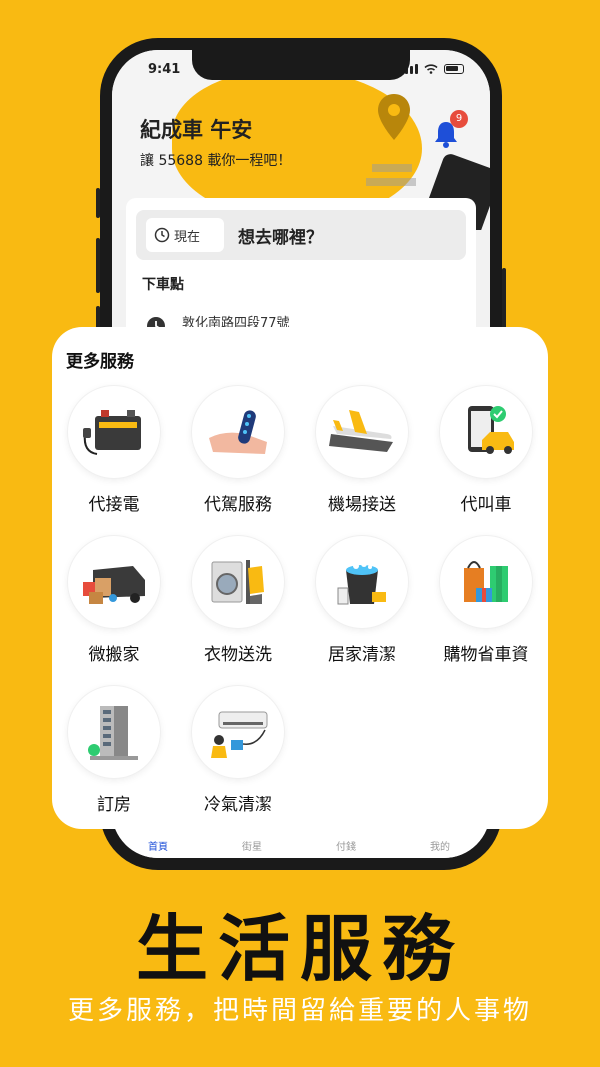 This screenshot has width=600, height=1067. I want to click on service-ac-cleaning: 冷氣清潔, so click(238, 750).